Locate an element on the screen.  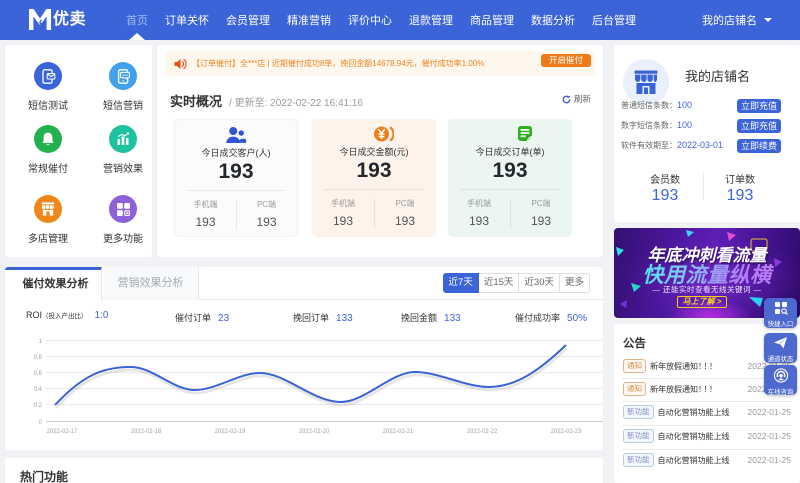
svg-text: 0.4 is located at coordinates (38, 390).